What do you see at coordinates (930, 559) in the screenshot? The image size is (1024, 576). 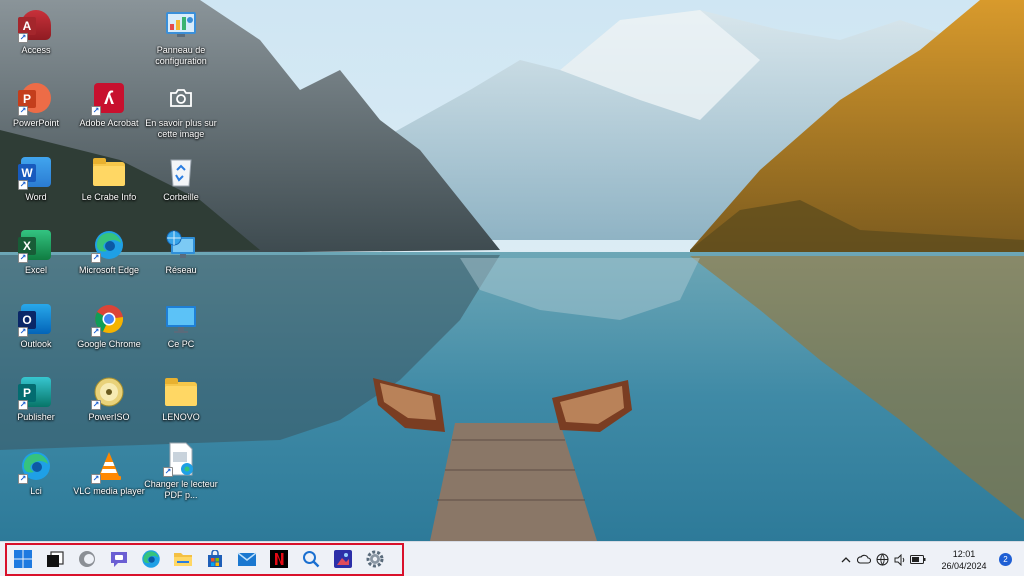 I see `system-tray: 12:01 26/04/2024 2` at bounding box center [930, 559].